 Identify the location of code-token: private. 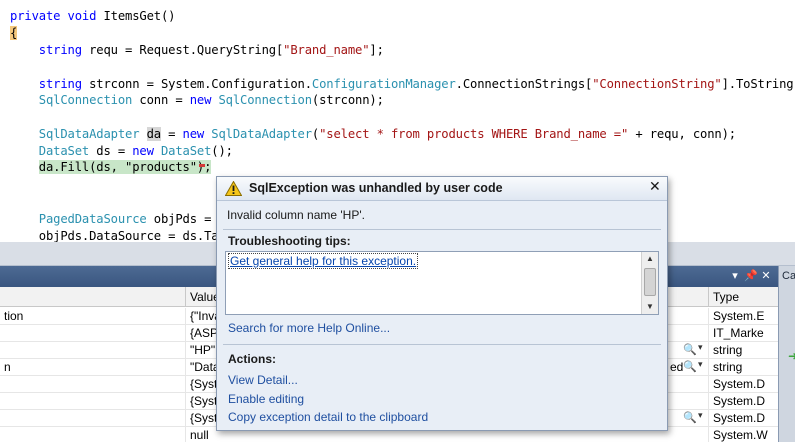
(35, 16).